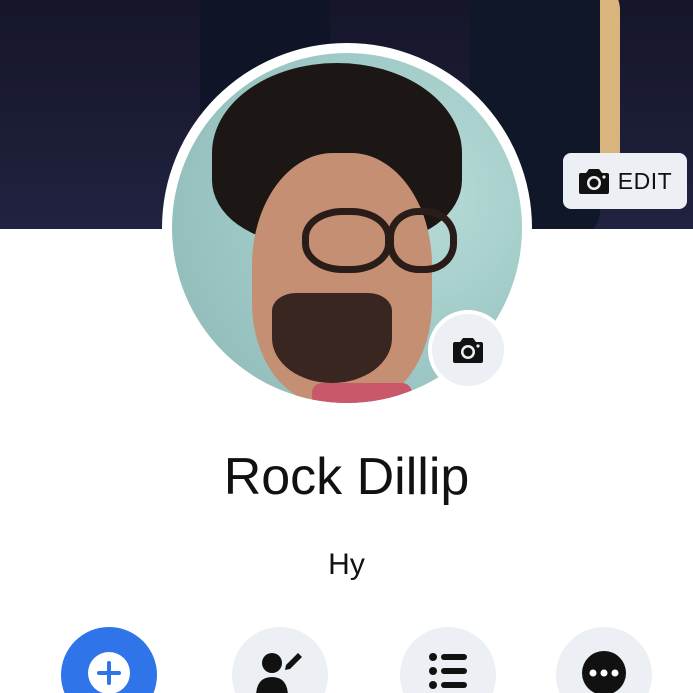  Describe the element at coordinates (346, 477) in the screenshot. I see `profile-name: Rock Dillip` at that location.